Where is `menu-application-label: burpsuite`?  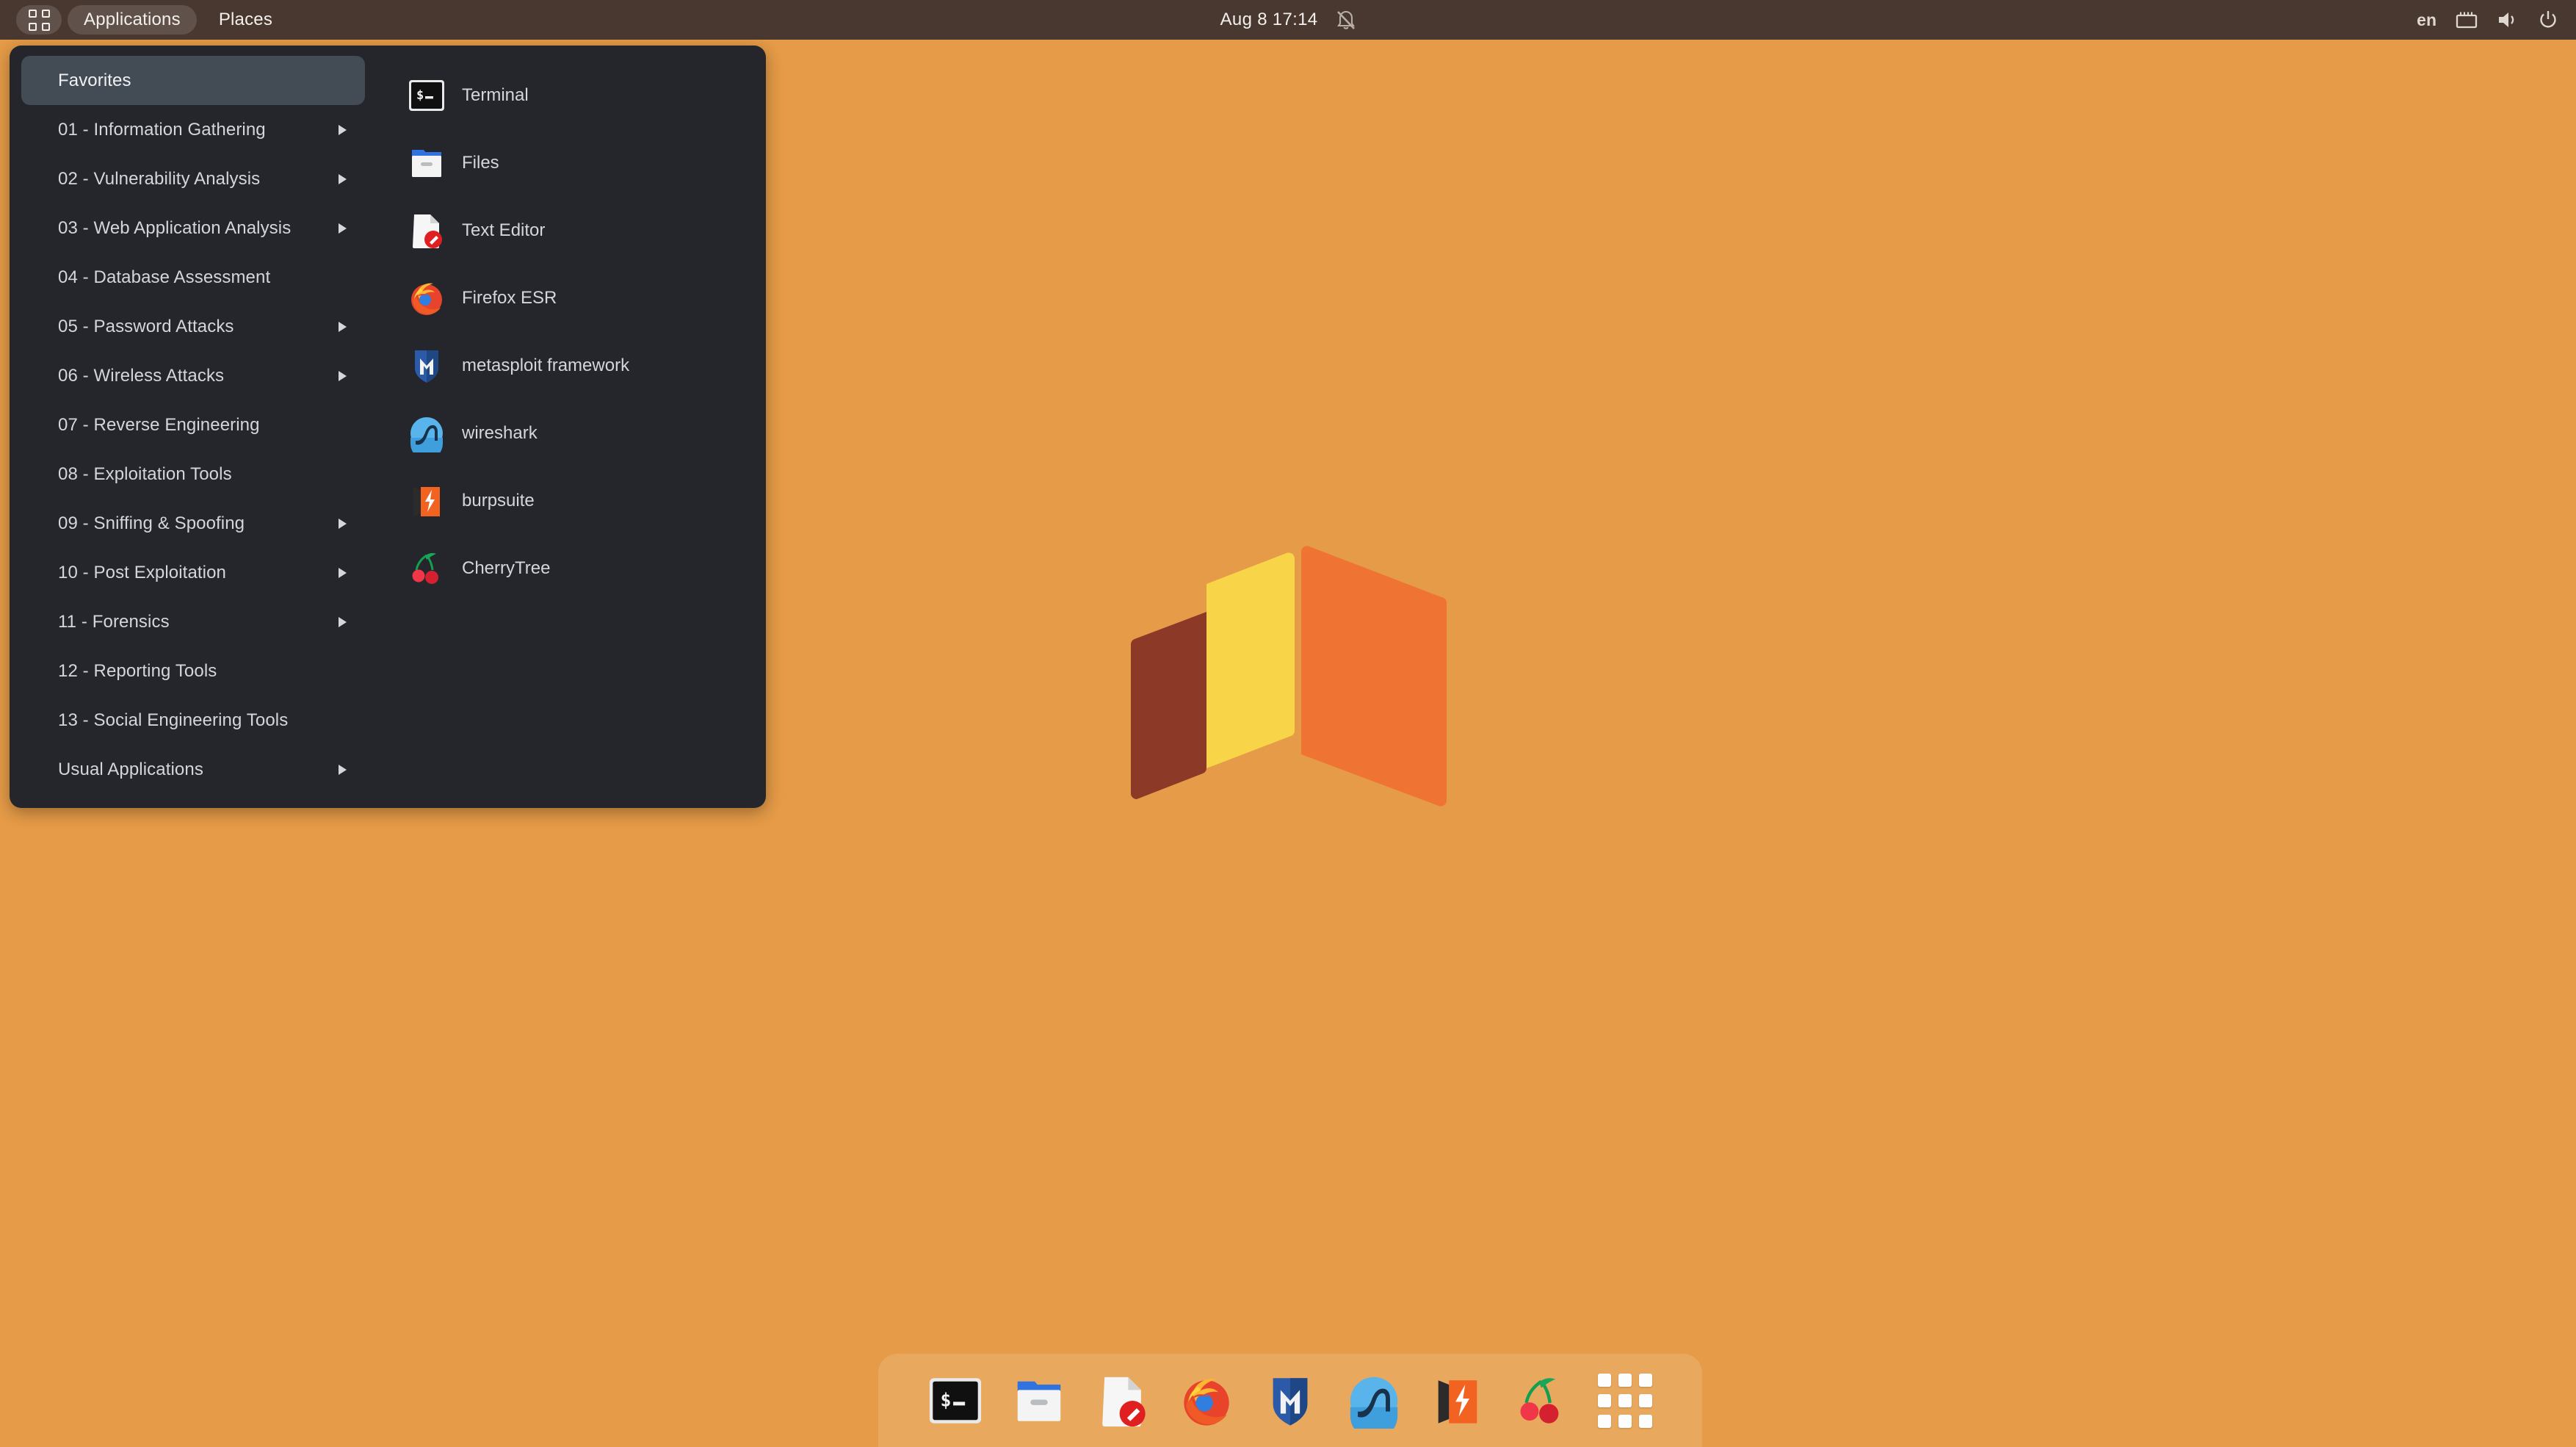 menu-application-label: burpsuite is located at coordinates (498, 500).